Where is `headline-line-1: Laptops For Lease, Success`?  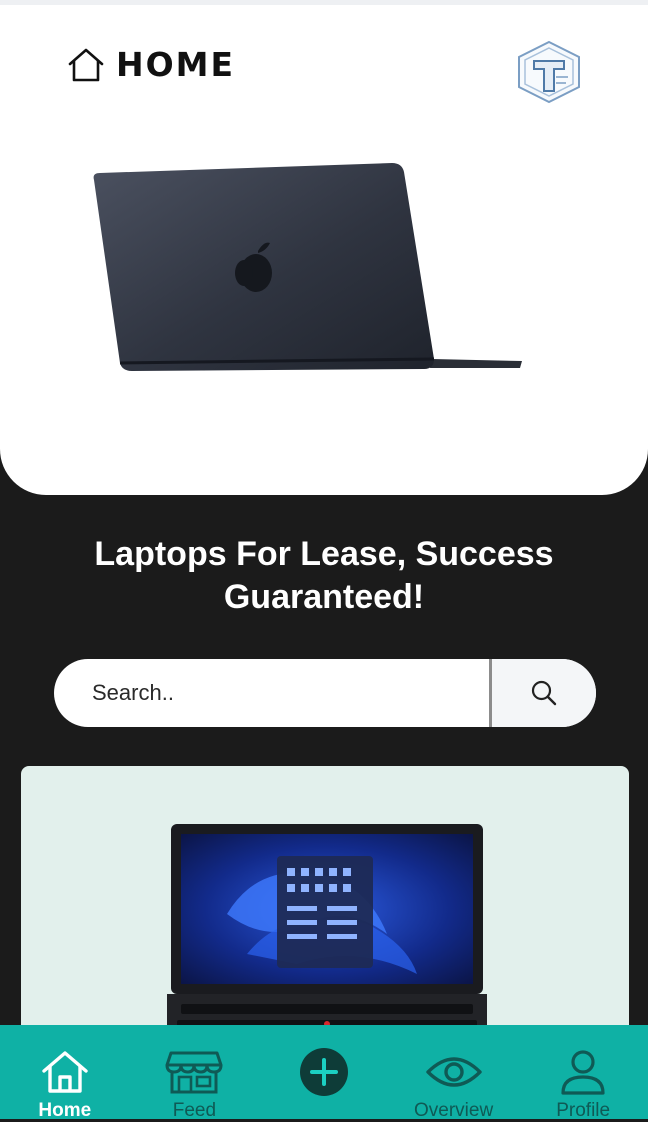
headline-line-1: Laptops For Lease, Success is located at coordinates (324, 554).